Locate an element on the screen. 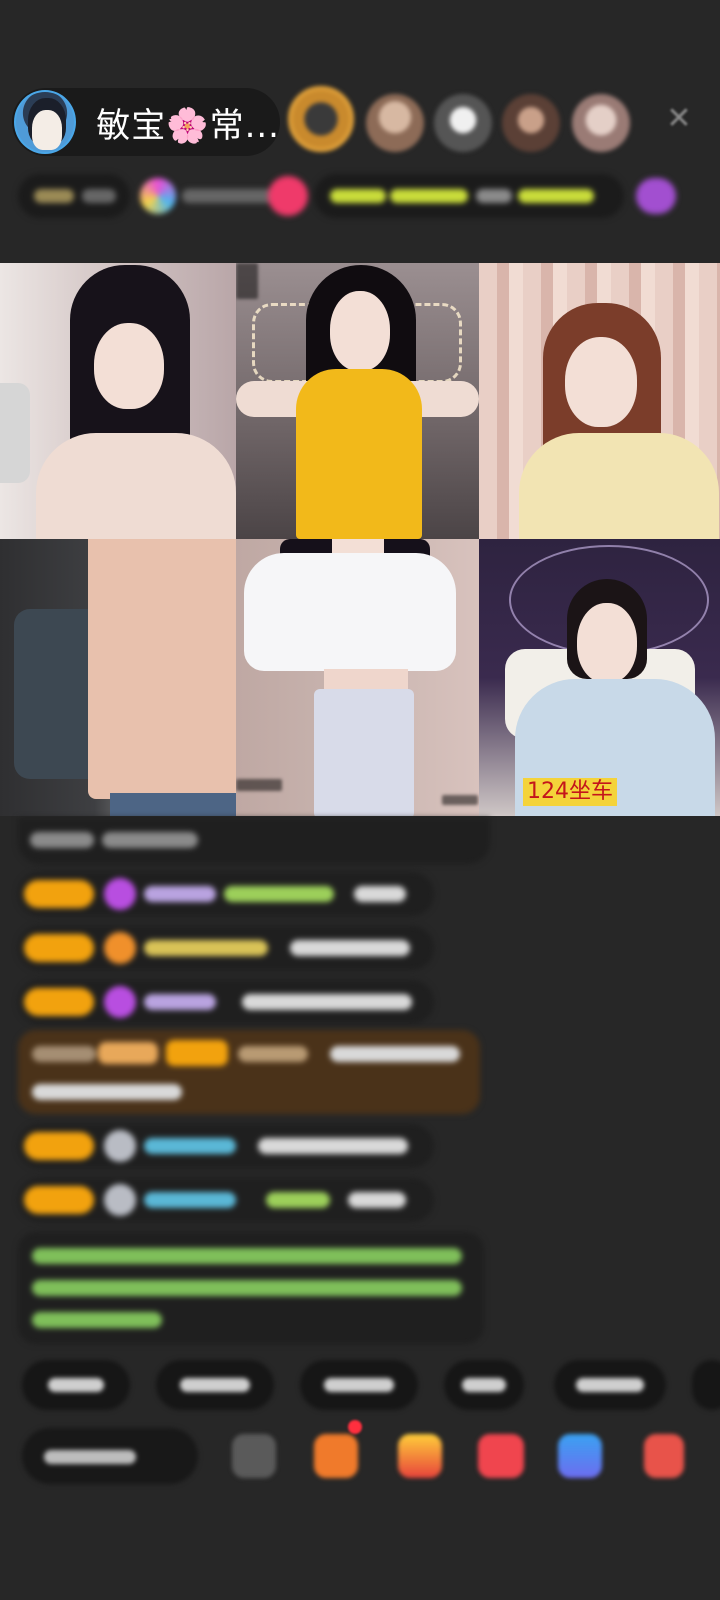 The height and width of the screenshot is (1600, 720). light-jeans is located at coordinates (364, 752).